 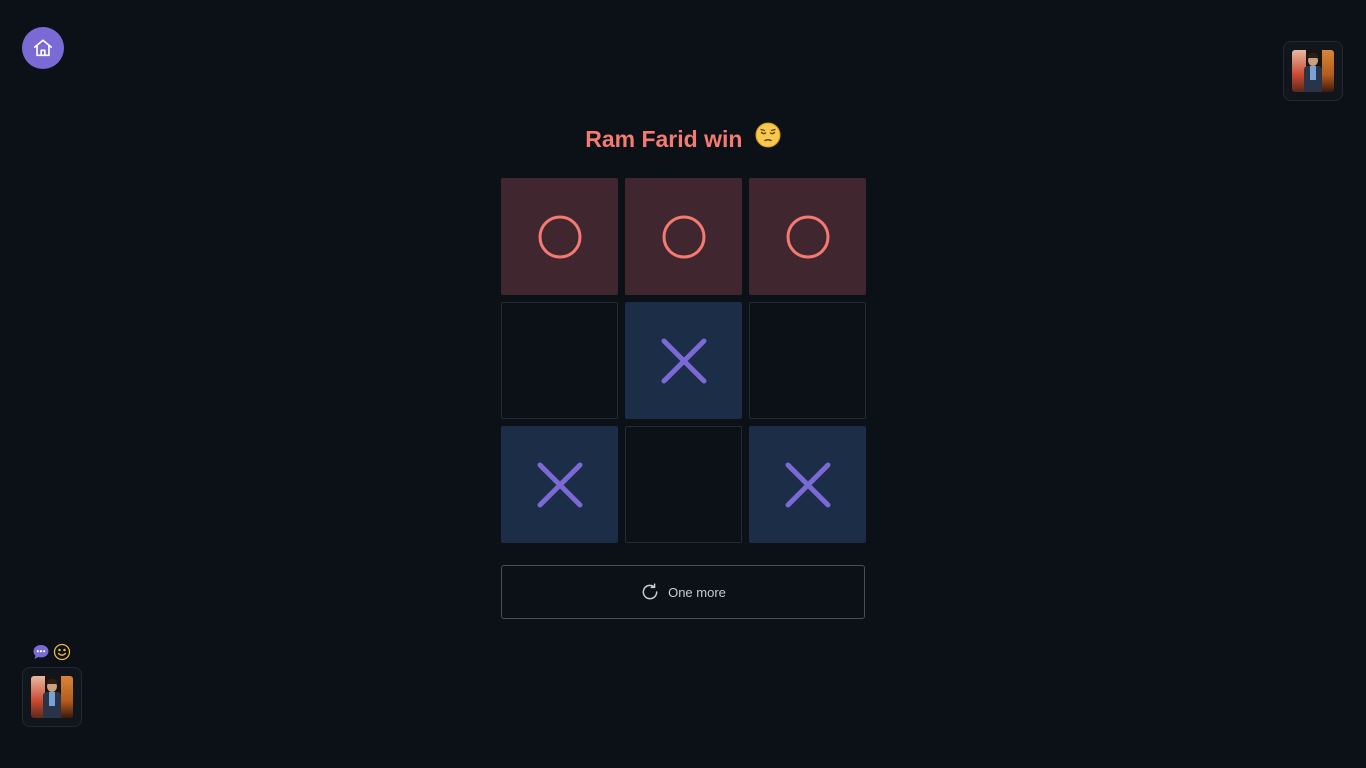 I want to click on chat-bubble-icon, so click(x=41, y=652).